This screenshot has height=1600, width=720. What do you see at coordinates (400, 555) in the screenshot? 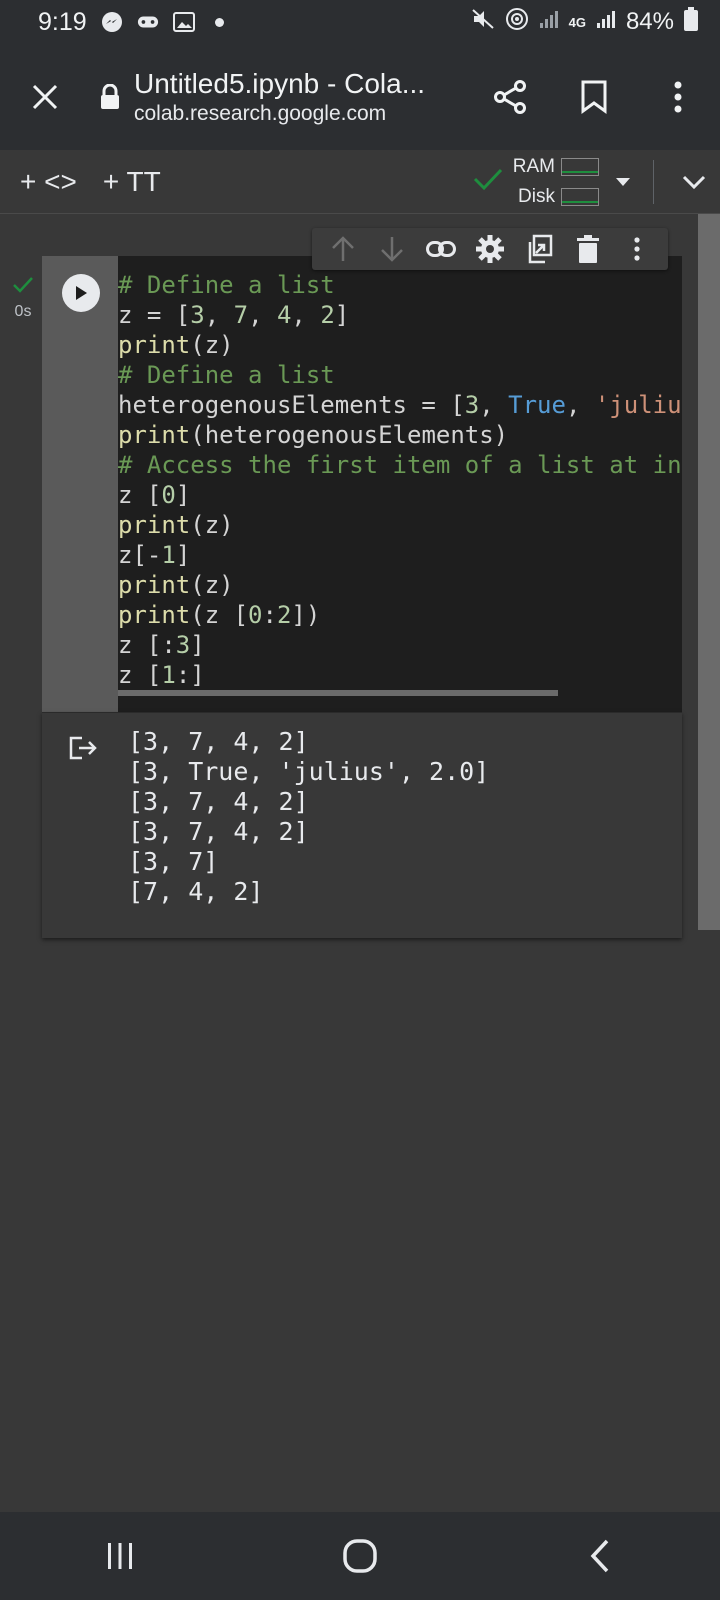
I see `code-line: z[-1]` at bounding box center [400, 555].